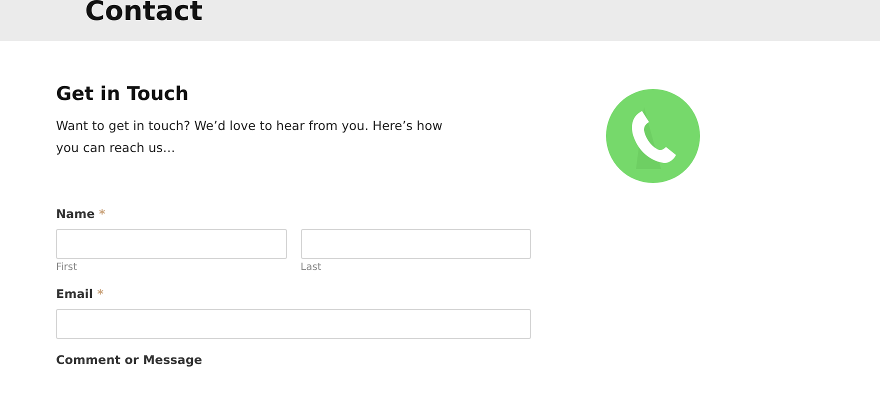 Image resolution: width=880 pixels, height=400 pixels. Describe the element at coordinates (81, 214) in the screenshot. I see `field-label: Name *` at that location.